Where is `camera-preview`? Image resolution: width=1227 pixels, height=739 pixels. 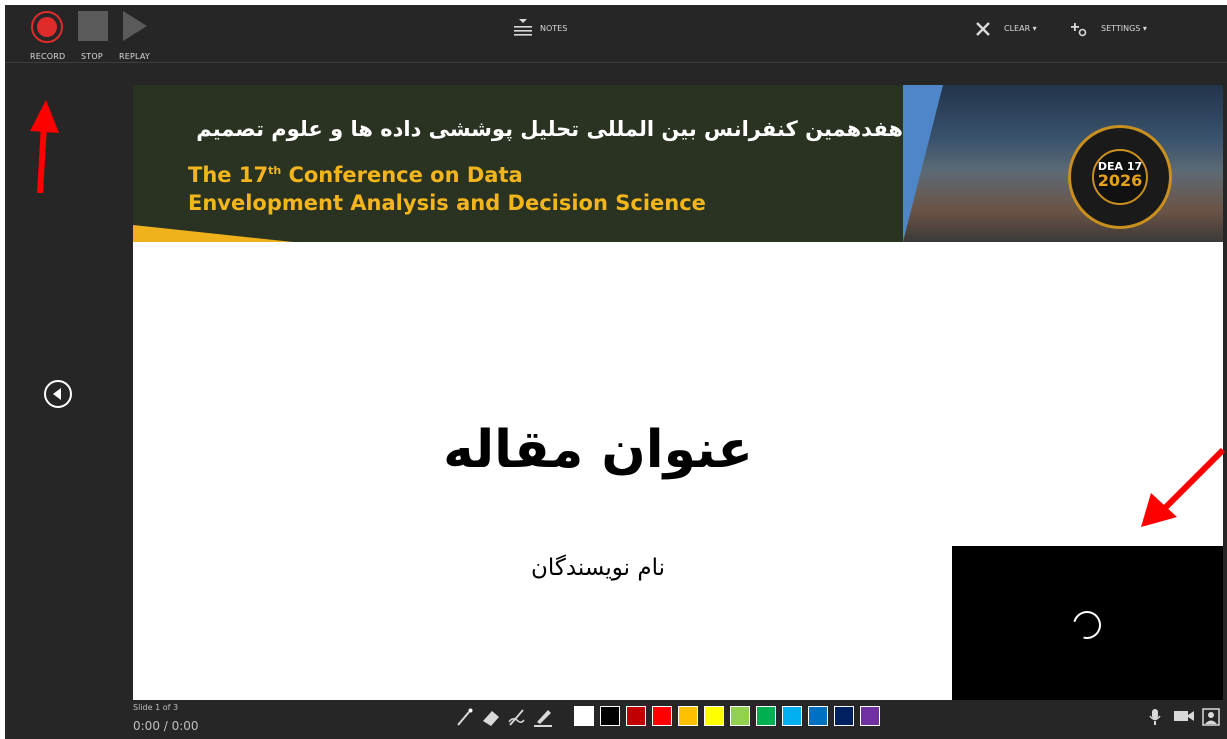 camera-preview is located at coordinates (1087, 623).